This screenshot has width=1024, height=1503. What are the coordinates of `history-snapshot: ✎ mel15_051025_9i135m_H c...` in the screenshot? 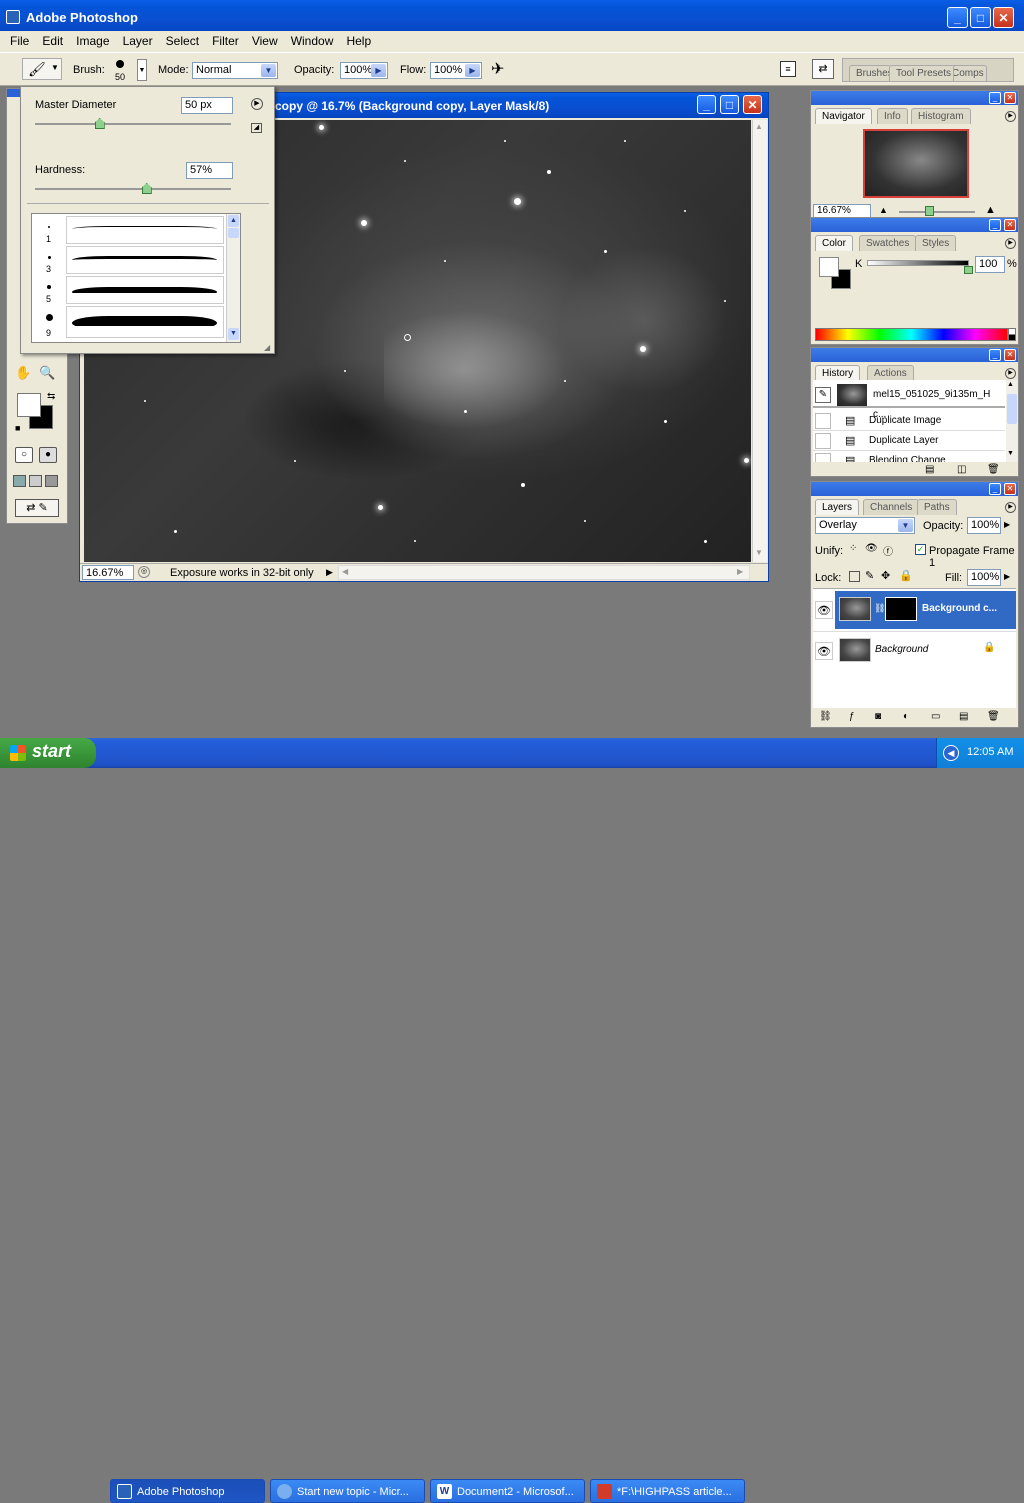 It's located at (909, 401).